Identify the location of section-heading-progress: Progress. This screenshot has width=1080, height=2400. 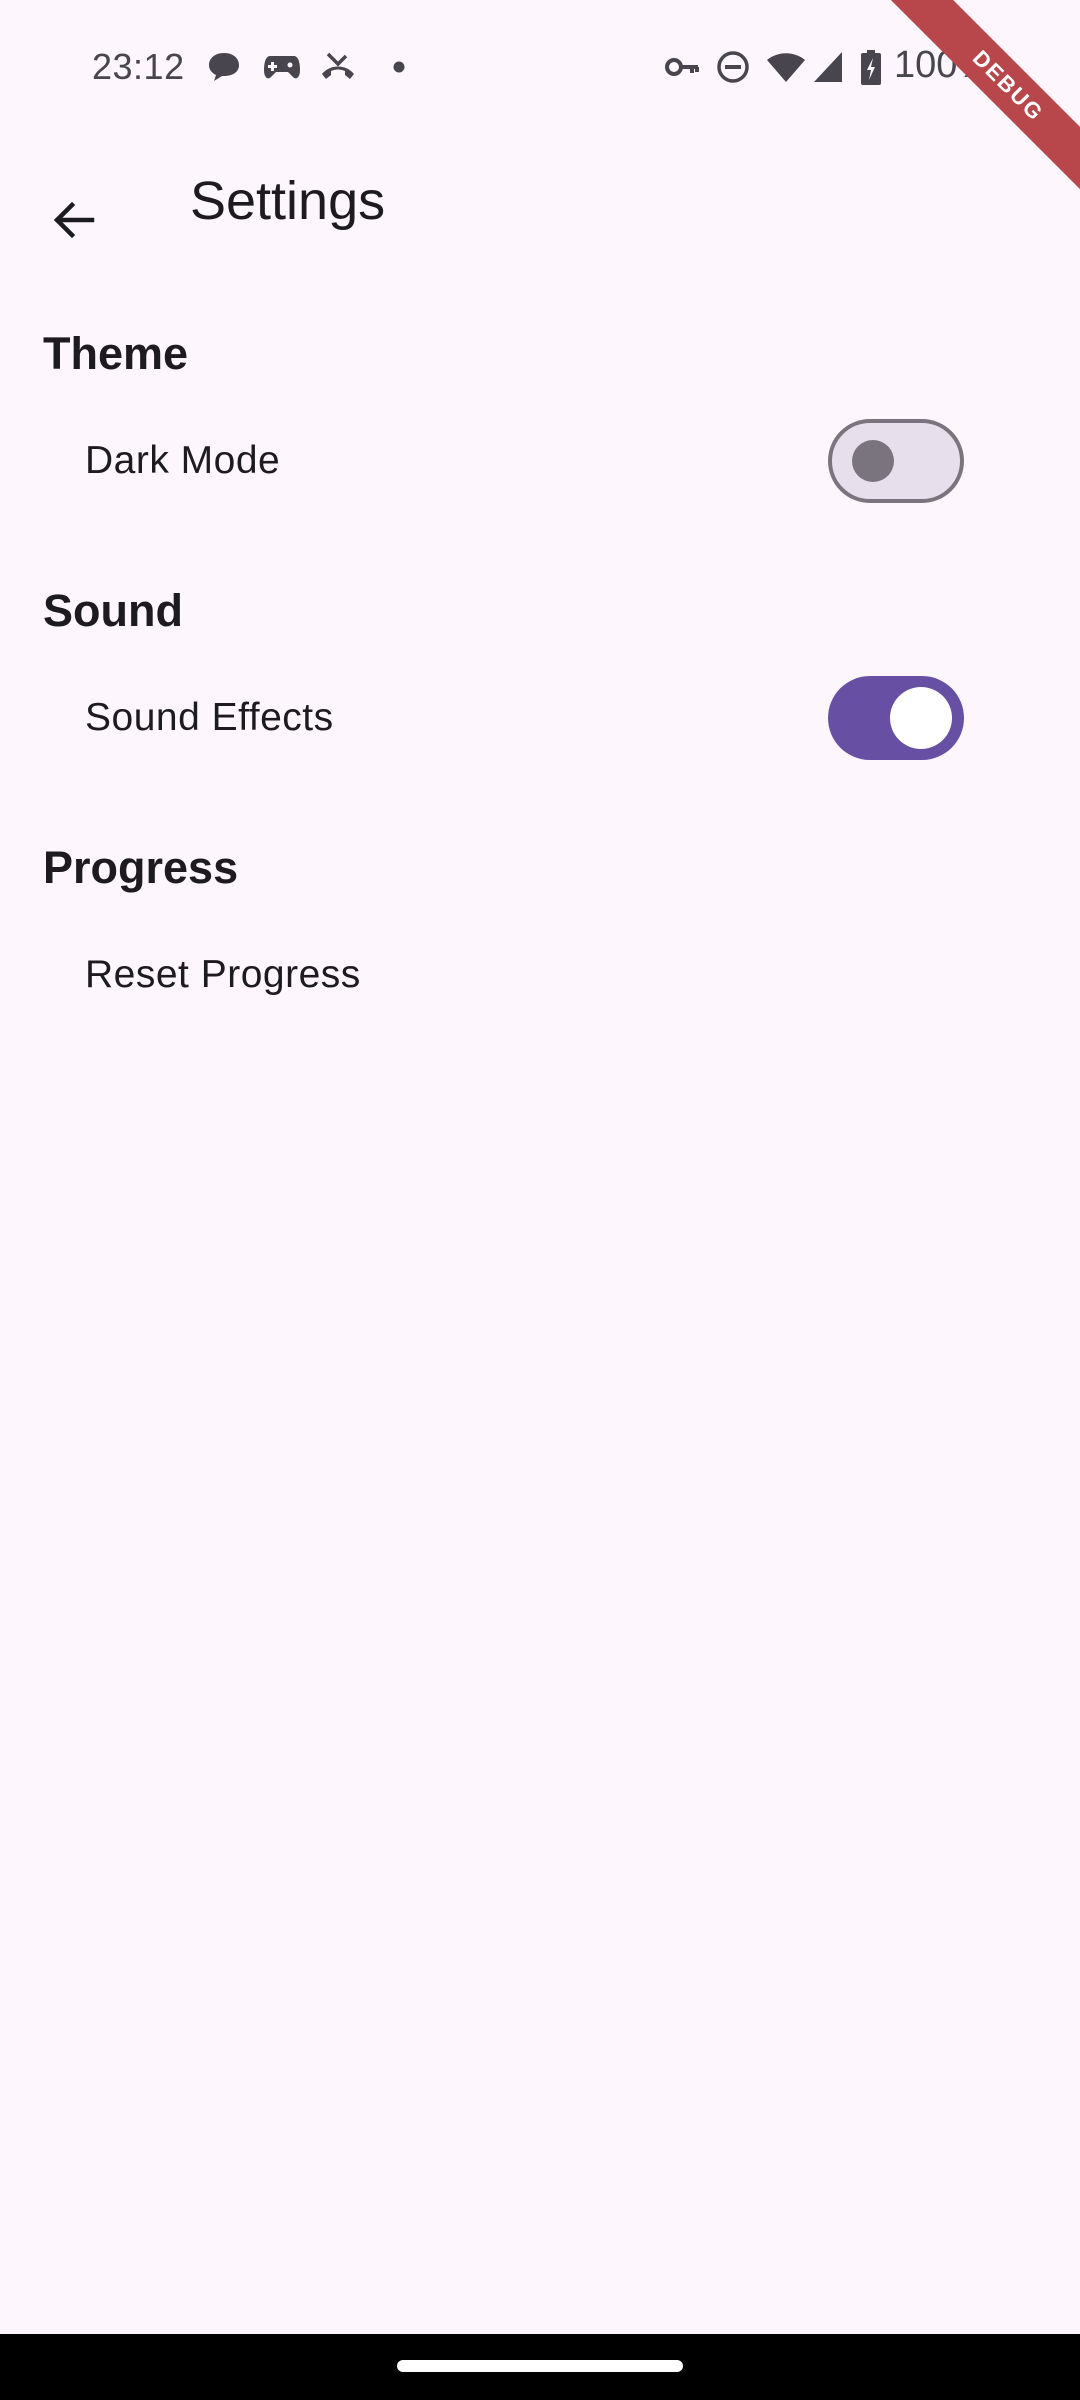
(141, 867).